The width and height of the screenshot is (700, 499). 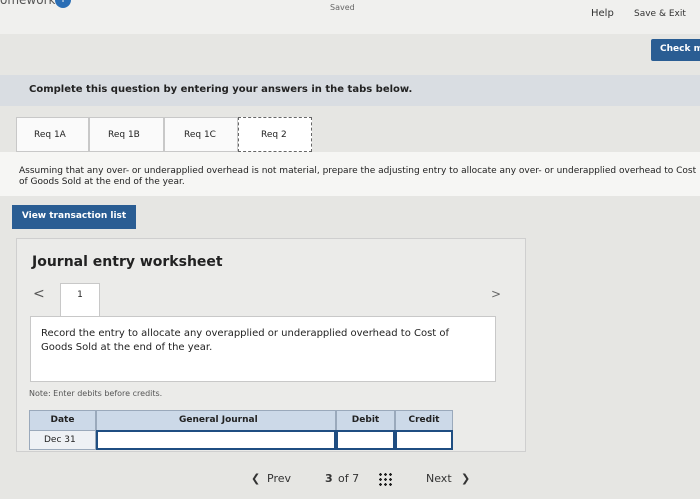 I want to click on chevron-right-icon: >, so click(x=496, y=294).